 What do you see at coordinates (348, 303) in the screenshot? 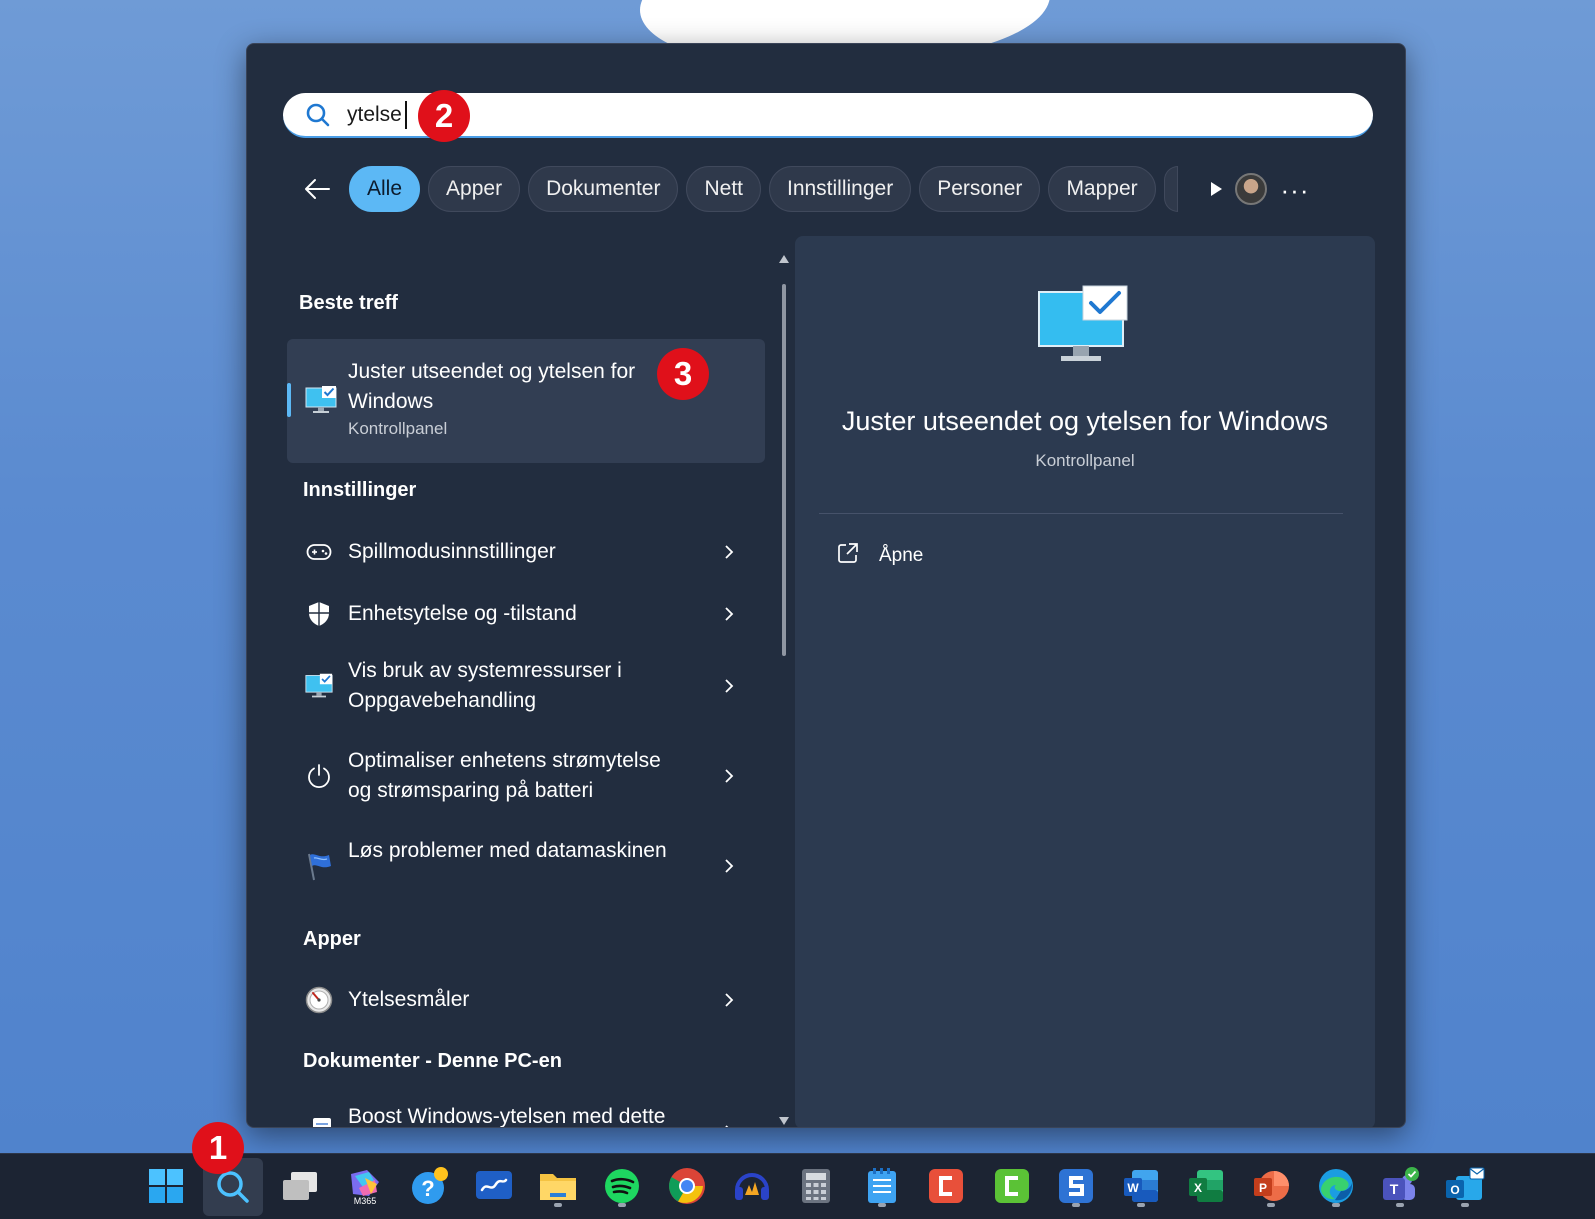
I see `best-match-heading: Beste treff` at bounding box center [348, 303].